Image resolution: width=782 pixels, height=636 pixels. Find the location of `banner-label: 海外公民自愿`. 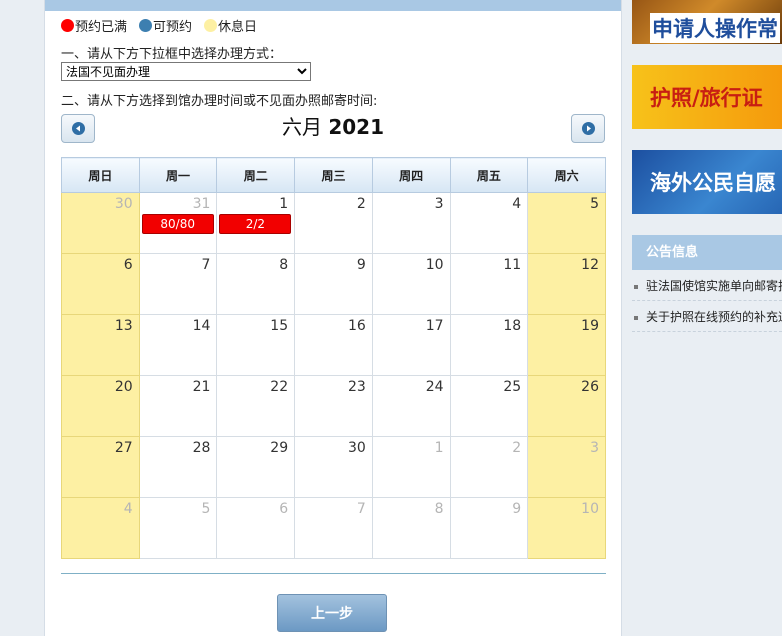

banner-label: 海外公民自愿 is located at coordinates (713, 183).